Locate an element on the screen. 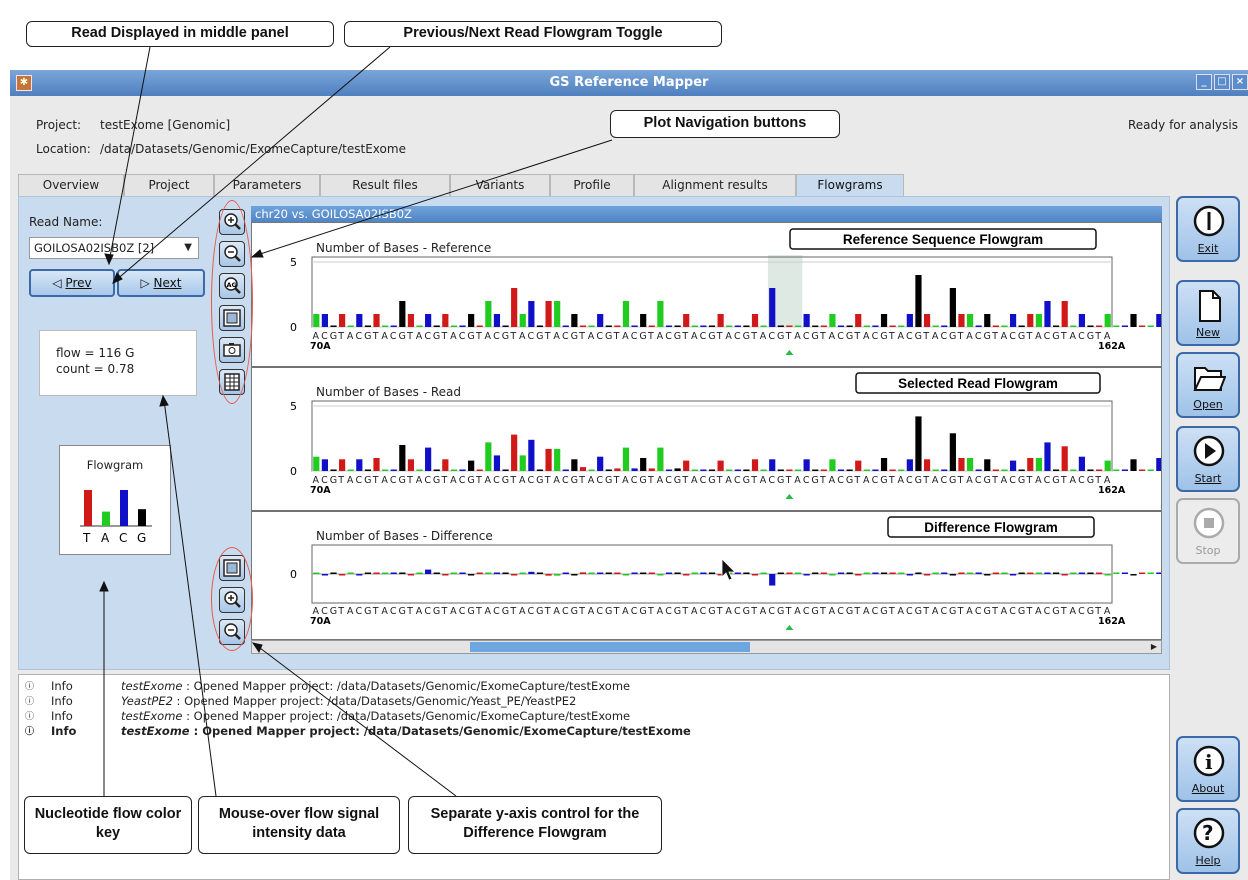 This screenshot has height=880, width=1248. horizontal-scrollbar: ▶ is located at coordinates (706, 647).